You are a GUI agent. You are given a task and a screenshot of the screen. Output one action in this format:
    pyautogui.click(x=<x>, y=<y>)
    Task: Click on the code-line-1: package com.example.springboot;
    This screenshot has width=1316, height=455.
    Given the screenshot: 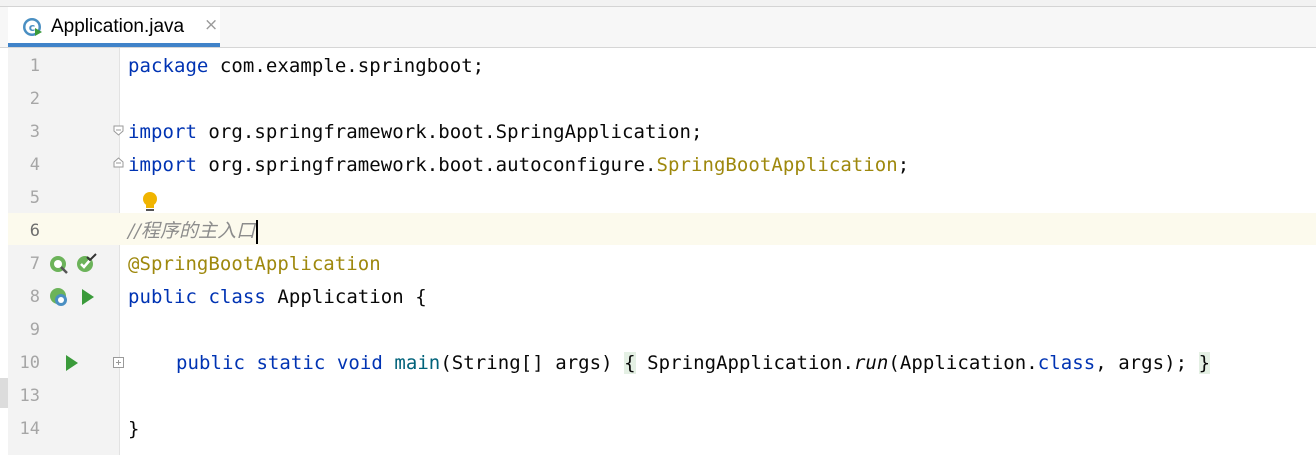 What is the action you would take?
    pyautogui.click(x=306, y=66)
    